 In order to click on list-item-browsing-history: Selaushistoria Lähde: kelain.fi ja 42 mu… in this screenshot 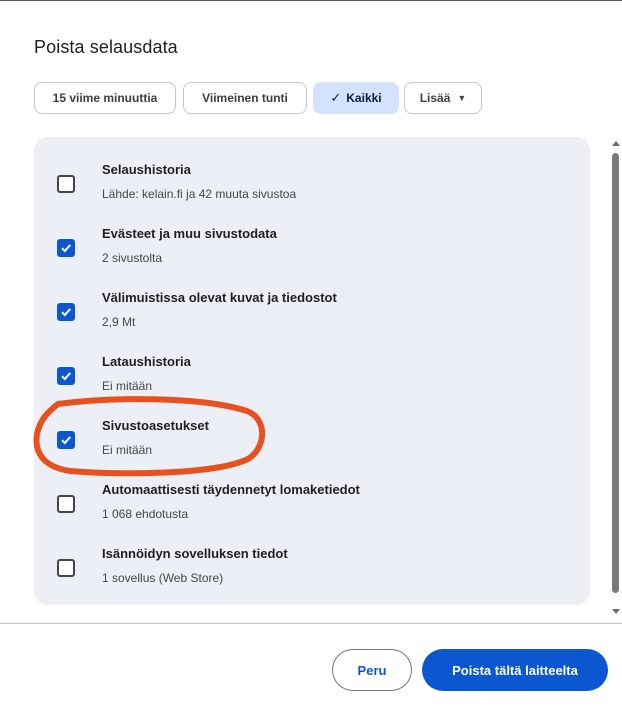, I will do `click(312, 169)`.